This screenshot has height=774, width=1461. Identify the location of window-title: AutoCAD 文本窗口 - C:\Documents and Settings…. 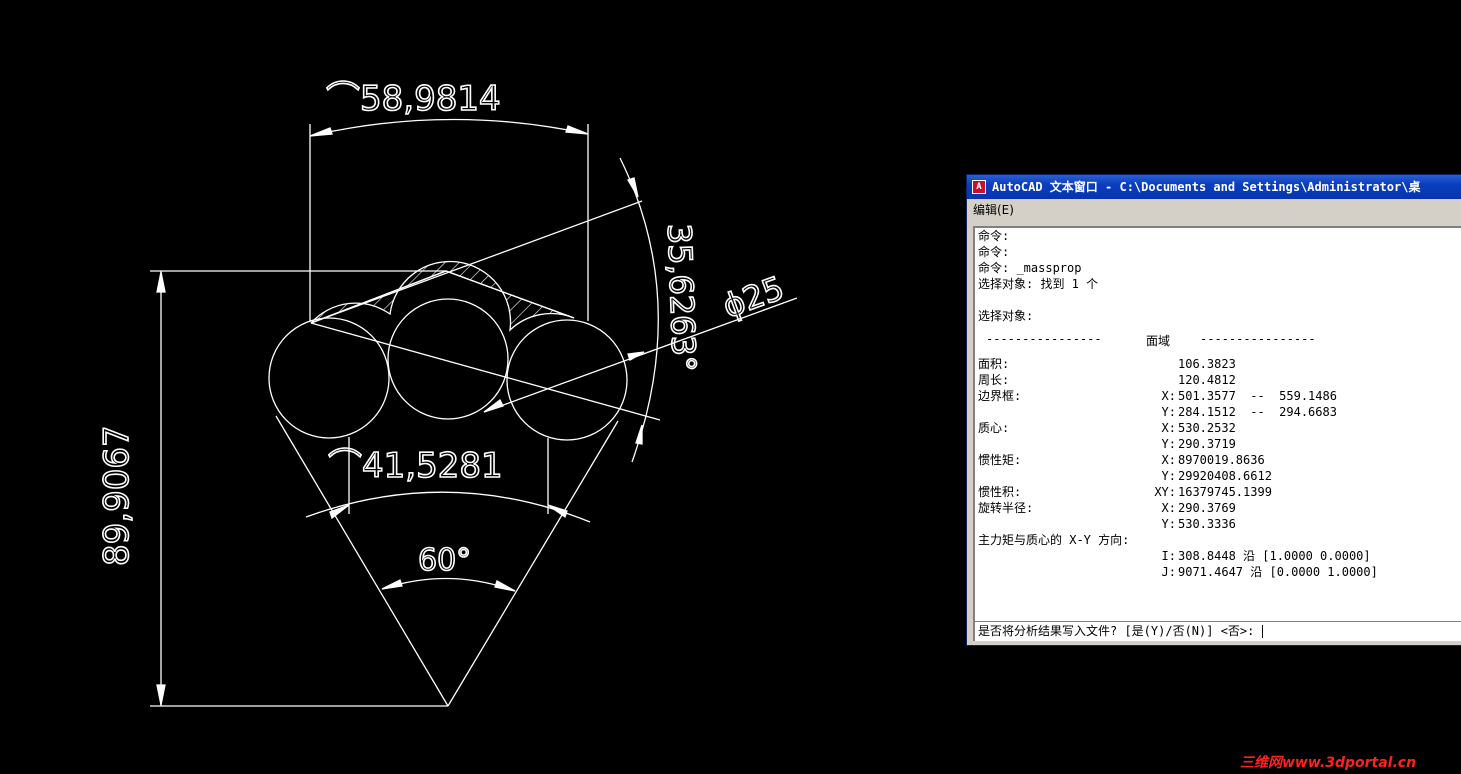
(1206, 187).